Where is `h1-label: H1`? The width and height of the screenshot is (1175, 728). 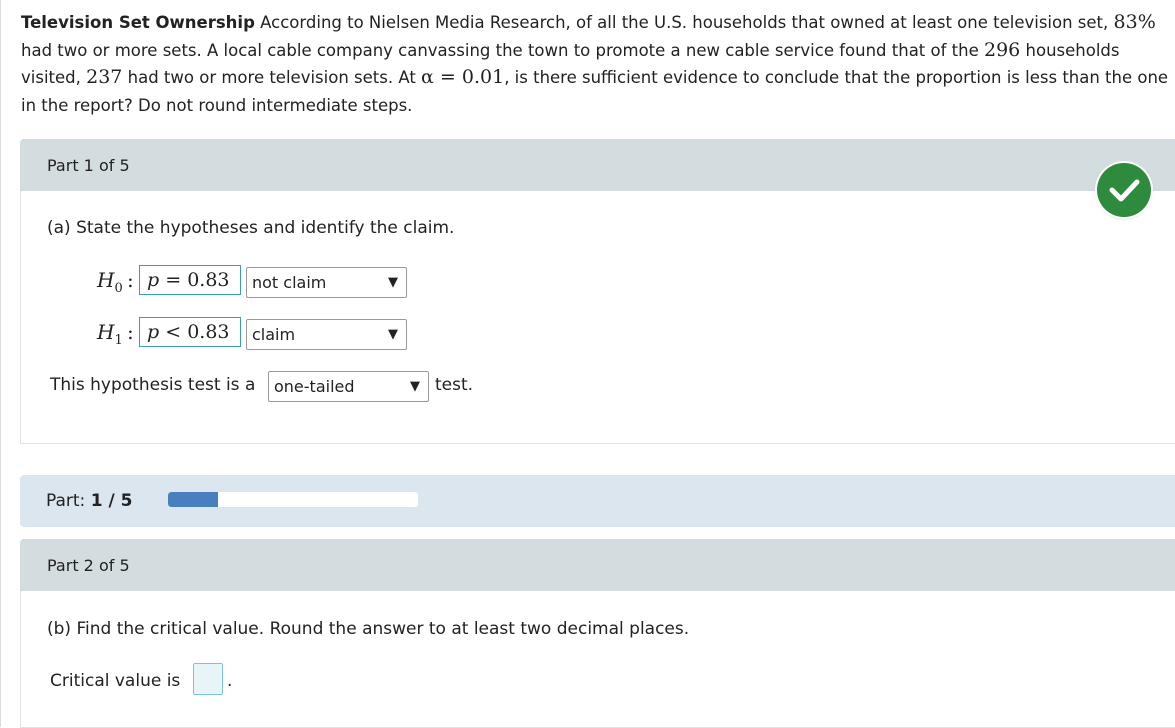 h1-label: H1 is located at coordinates (110, 334).